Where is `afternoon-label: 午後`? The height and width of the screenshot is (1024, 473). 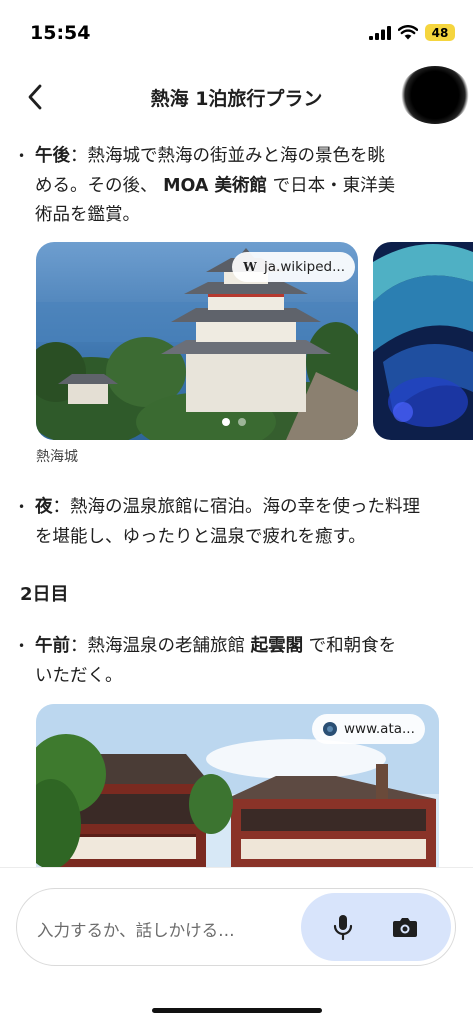 afternoon-label: 午後 is located at coordinates (52, 156).